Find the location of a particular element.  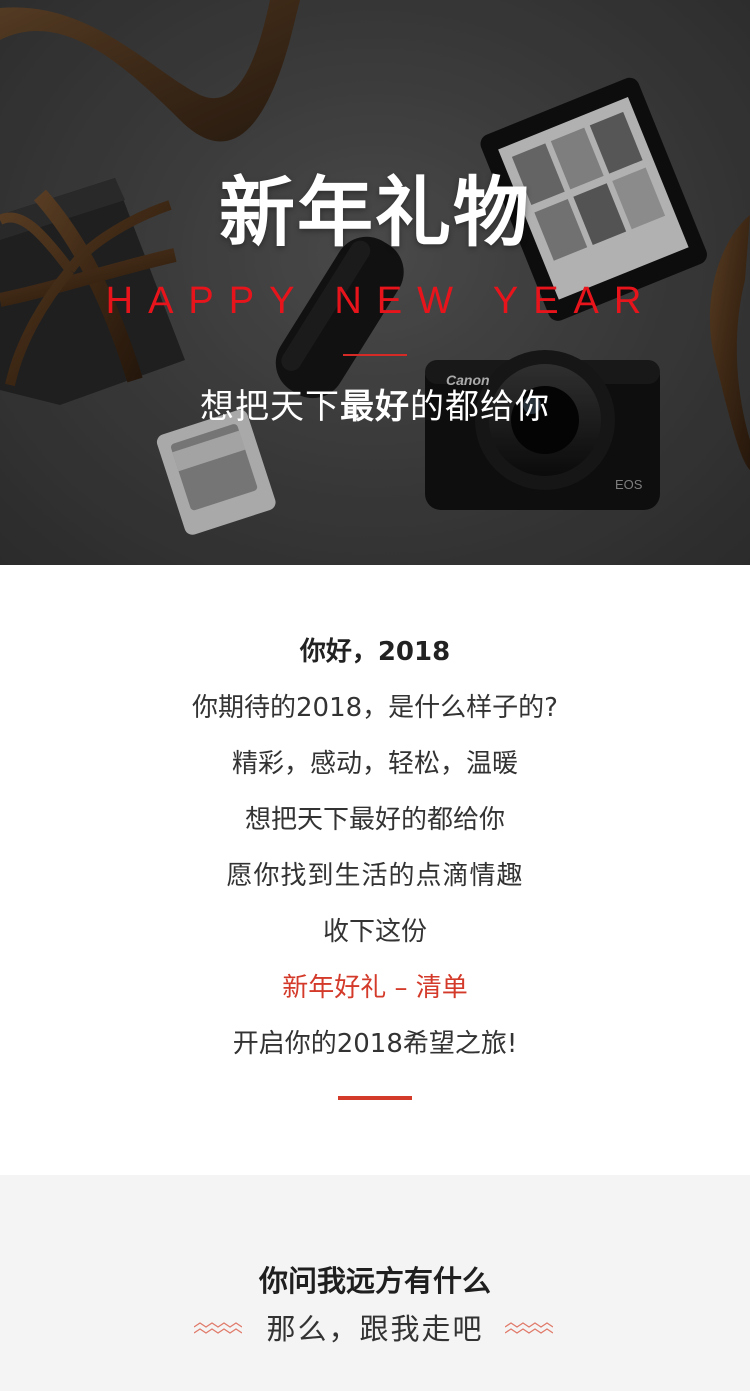

section-subheading: 那么，跟我走吧 is located at coordinates (375, 1329).